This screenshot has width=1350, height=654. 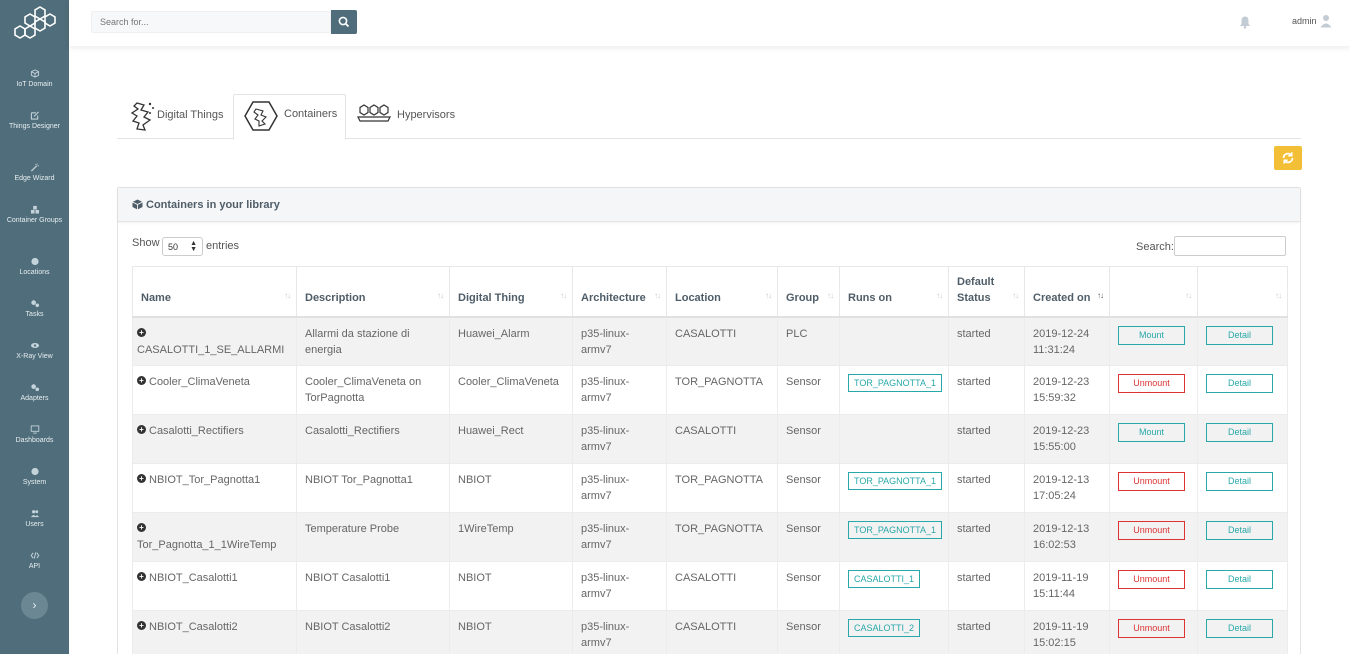 I want to click on tab-containers: Containers, so click(x=289, y=117).